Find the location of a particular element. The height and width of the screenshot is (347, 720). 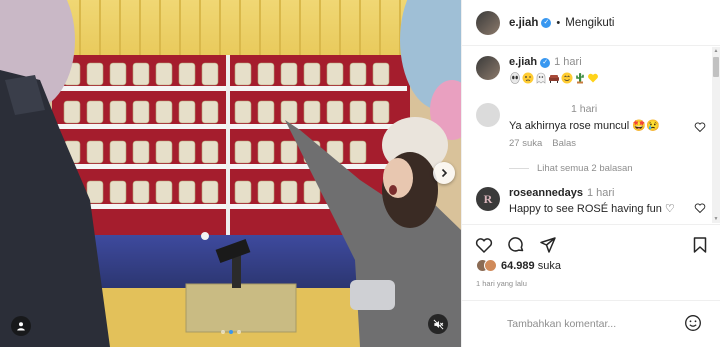

commenter-avatar: R is located at coordinates (488, 199).